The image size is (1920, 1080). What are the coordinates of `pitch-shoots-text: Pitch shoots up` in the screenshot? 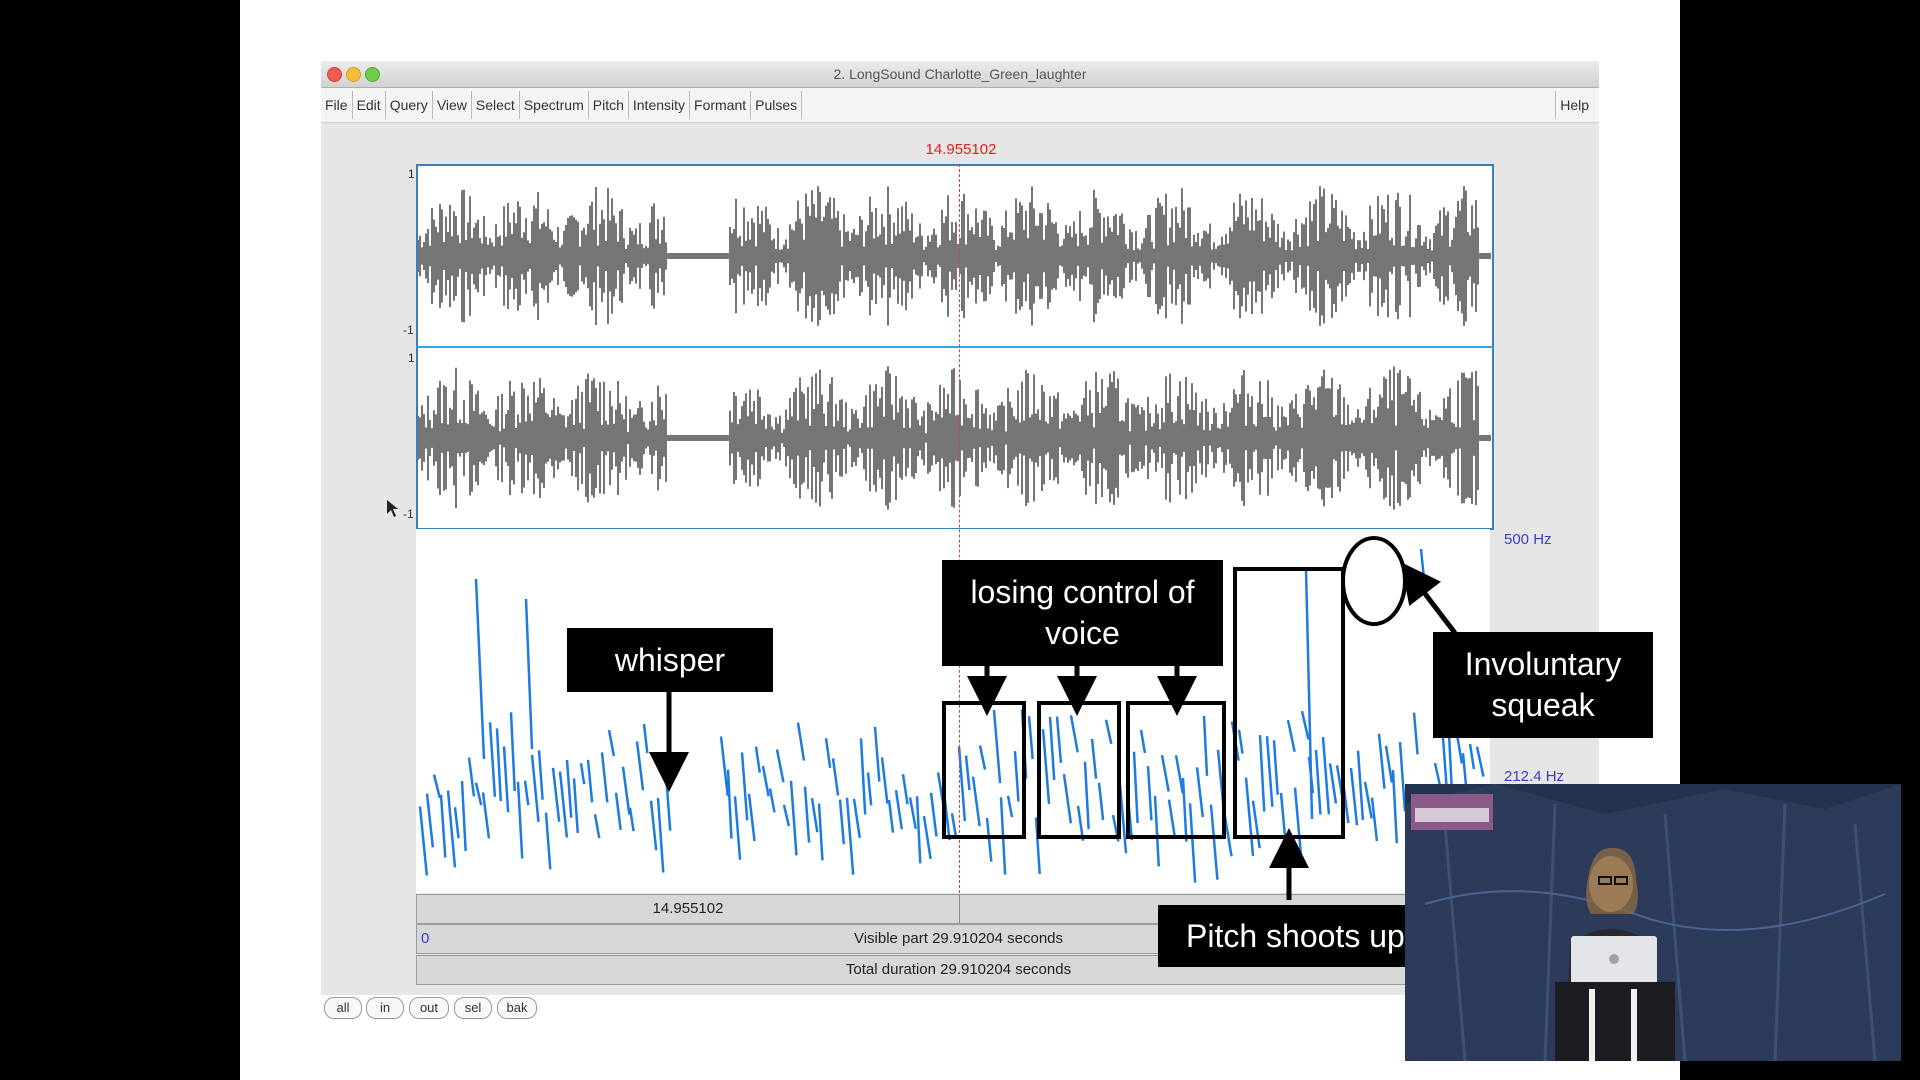 It's located at (1295, 935).